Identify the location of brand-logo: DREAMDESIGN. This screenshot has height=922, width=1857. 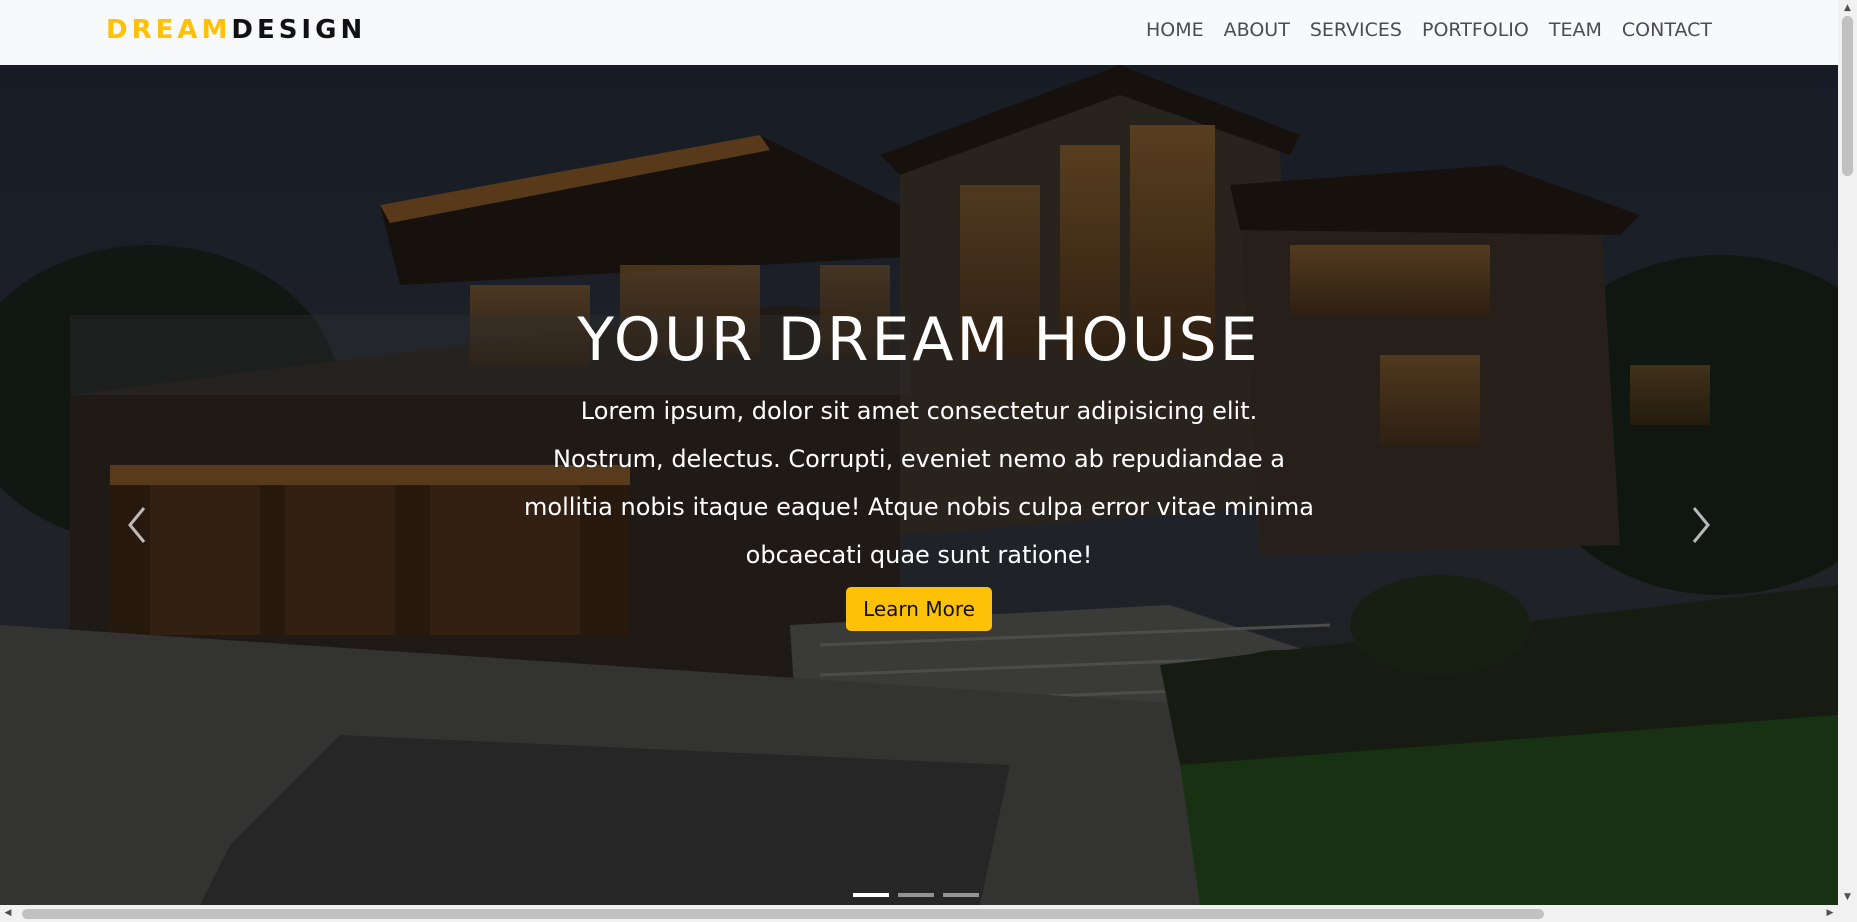
(236, 30).